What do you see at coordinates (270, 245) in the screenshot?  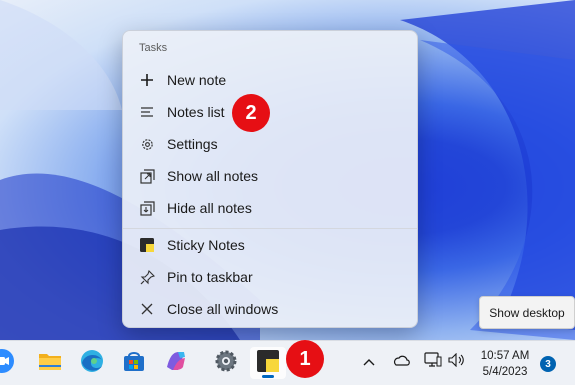 I see `sticky-notes-app-item: Sticky Notes` at bounding box center [270, 245].